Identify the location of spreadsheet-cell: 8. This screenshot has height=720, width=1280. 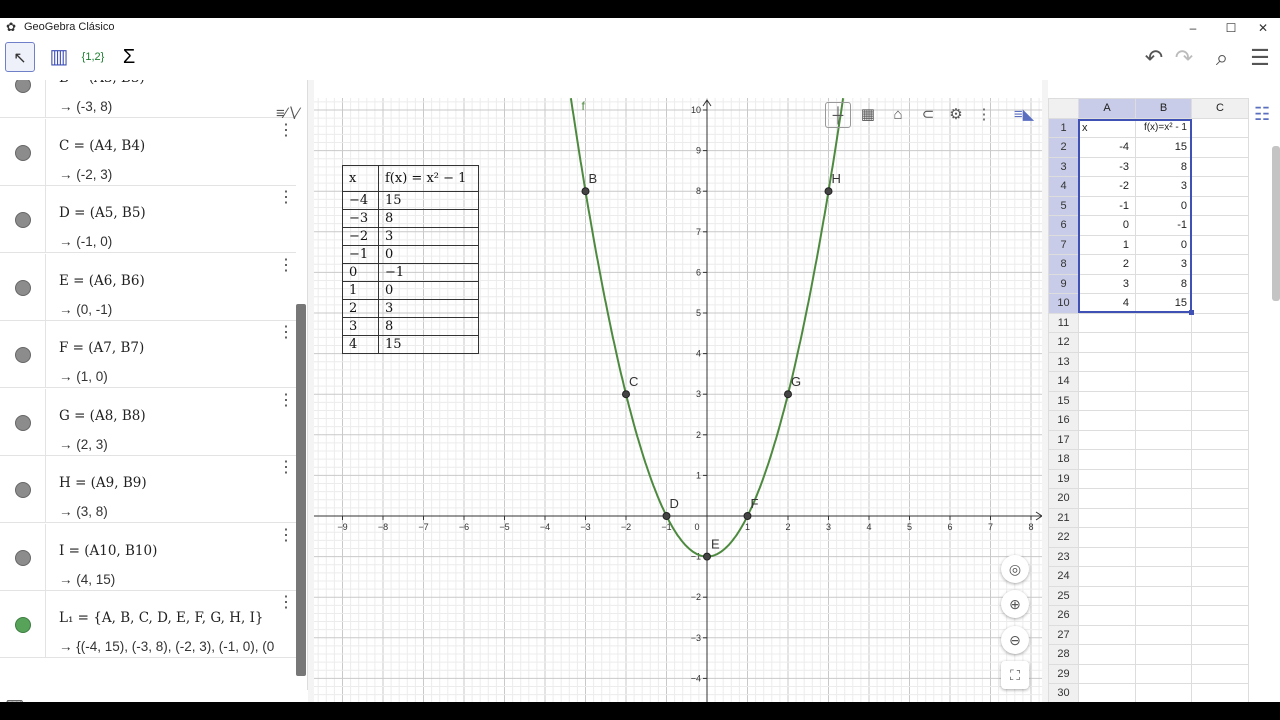
(1163, 166).